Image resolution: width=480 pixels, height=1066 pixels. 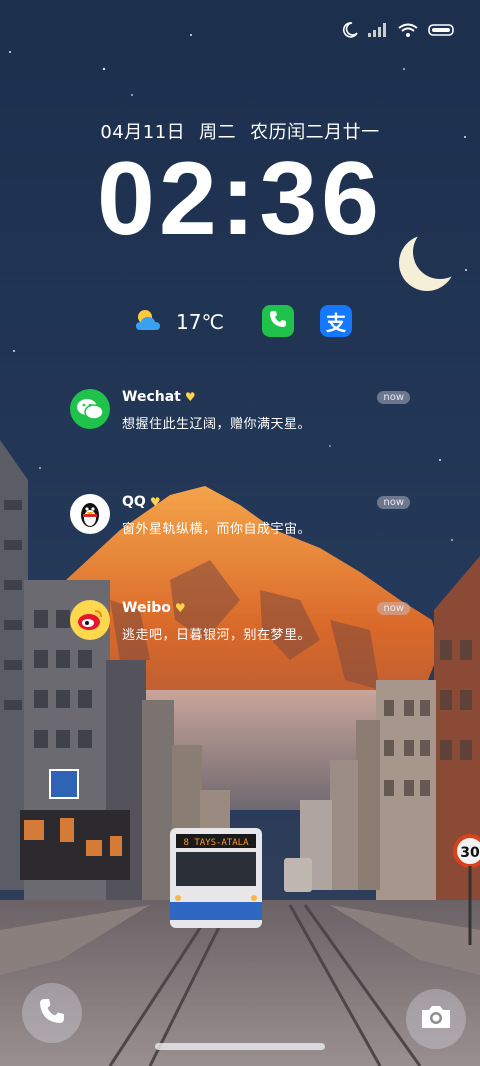 What do you see at coordinates (146, 608) in the screenshot?
I see `notification-app-name: Weibo` at bounding box center [146, 608].